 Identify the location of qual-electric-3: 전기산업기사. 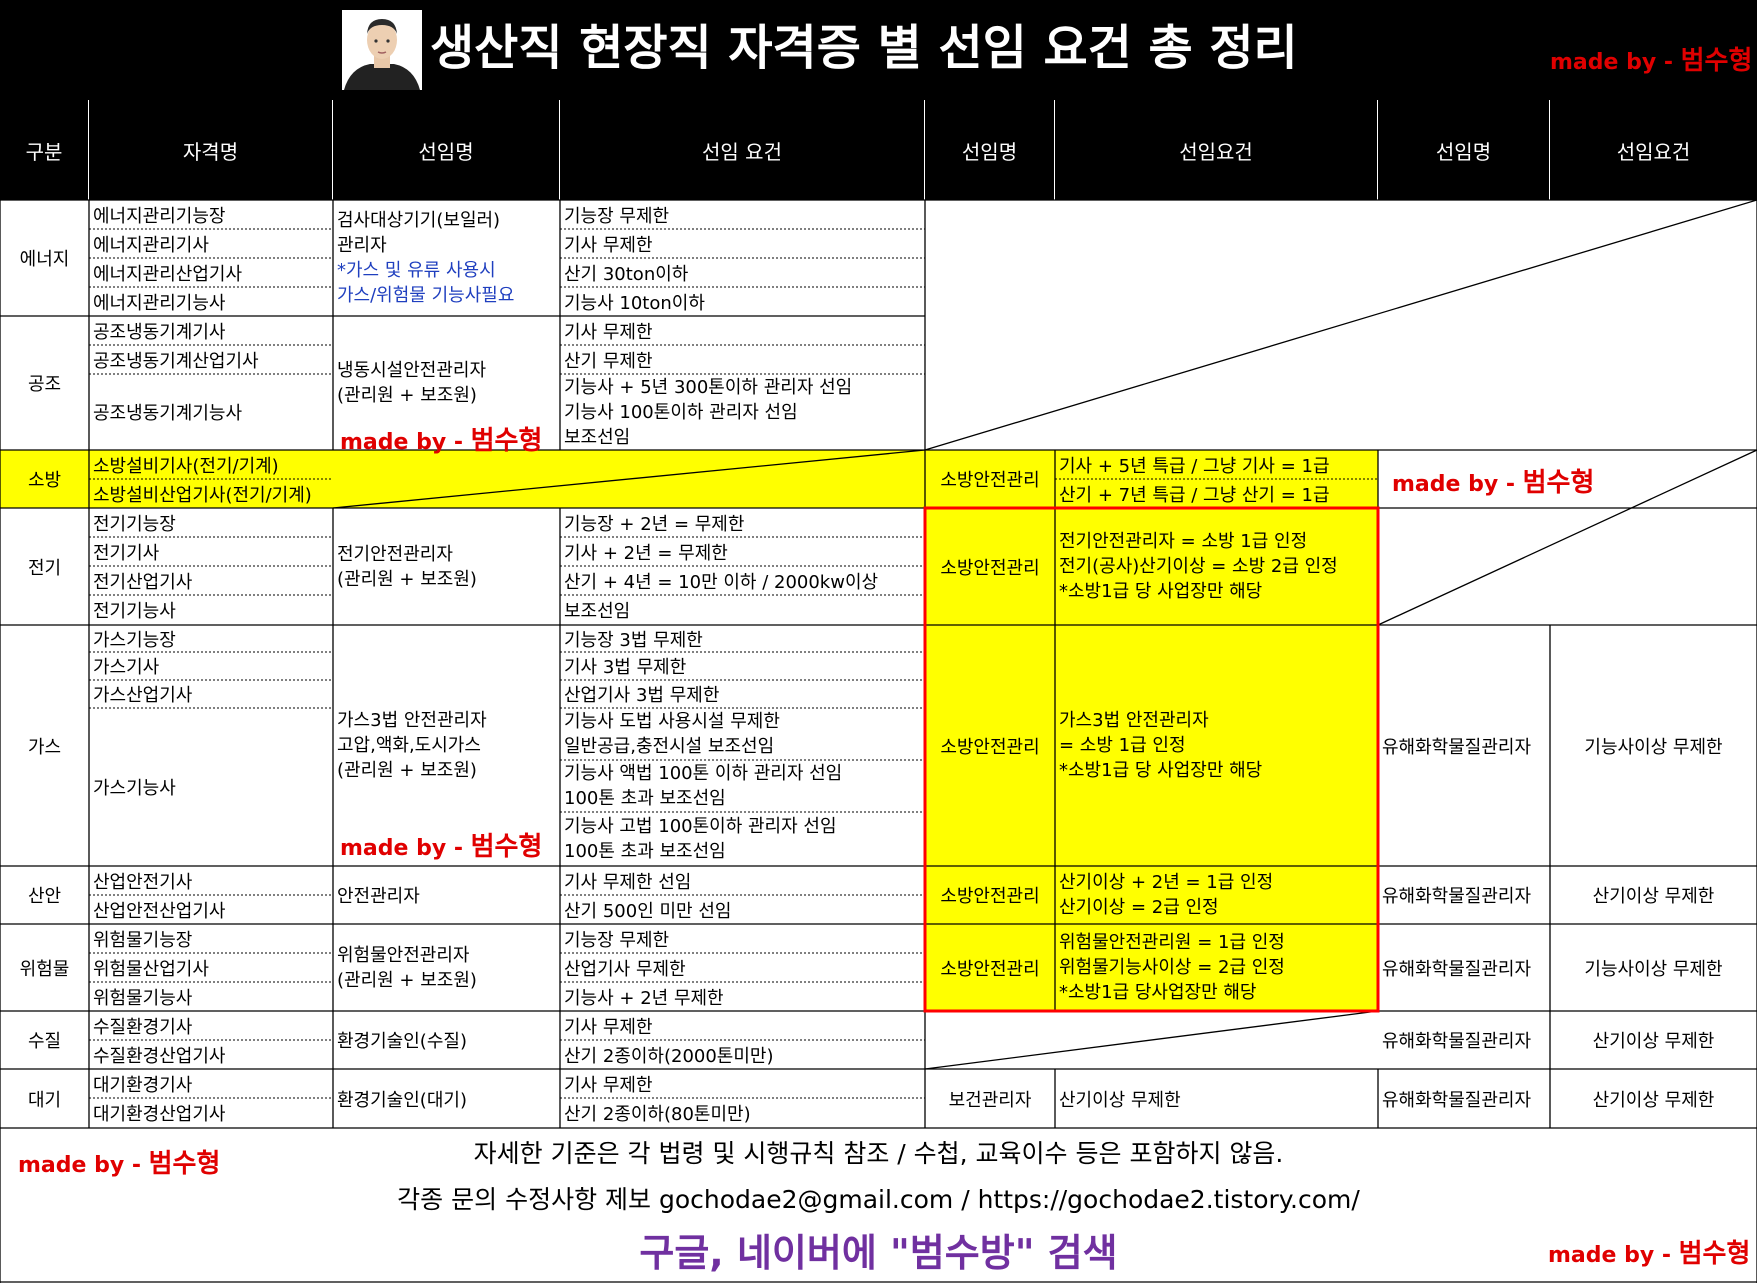
(143, 582).